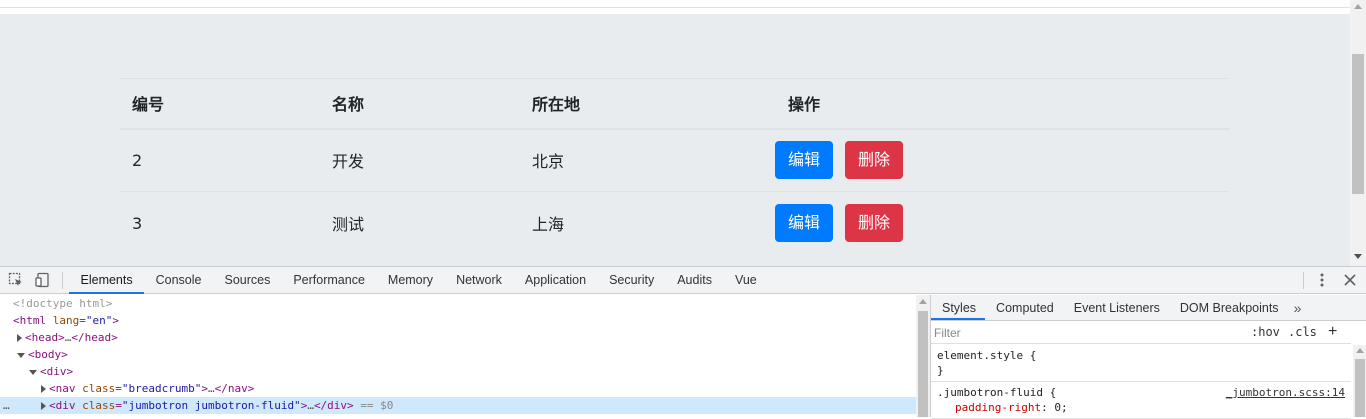 Image resolution: width=1366 pixels, height=419 pixels. I want to click on jumbotron-attr-name: class, so click(99, 405).